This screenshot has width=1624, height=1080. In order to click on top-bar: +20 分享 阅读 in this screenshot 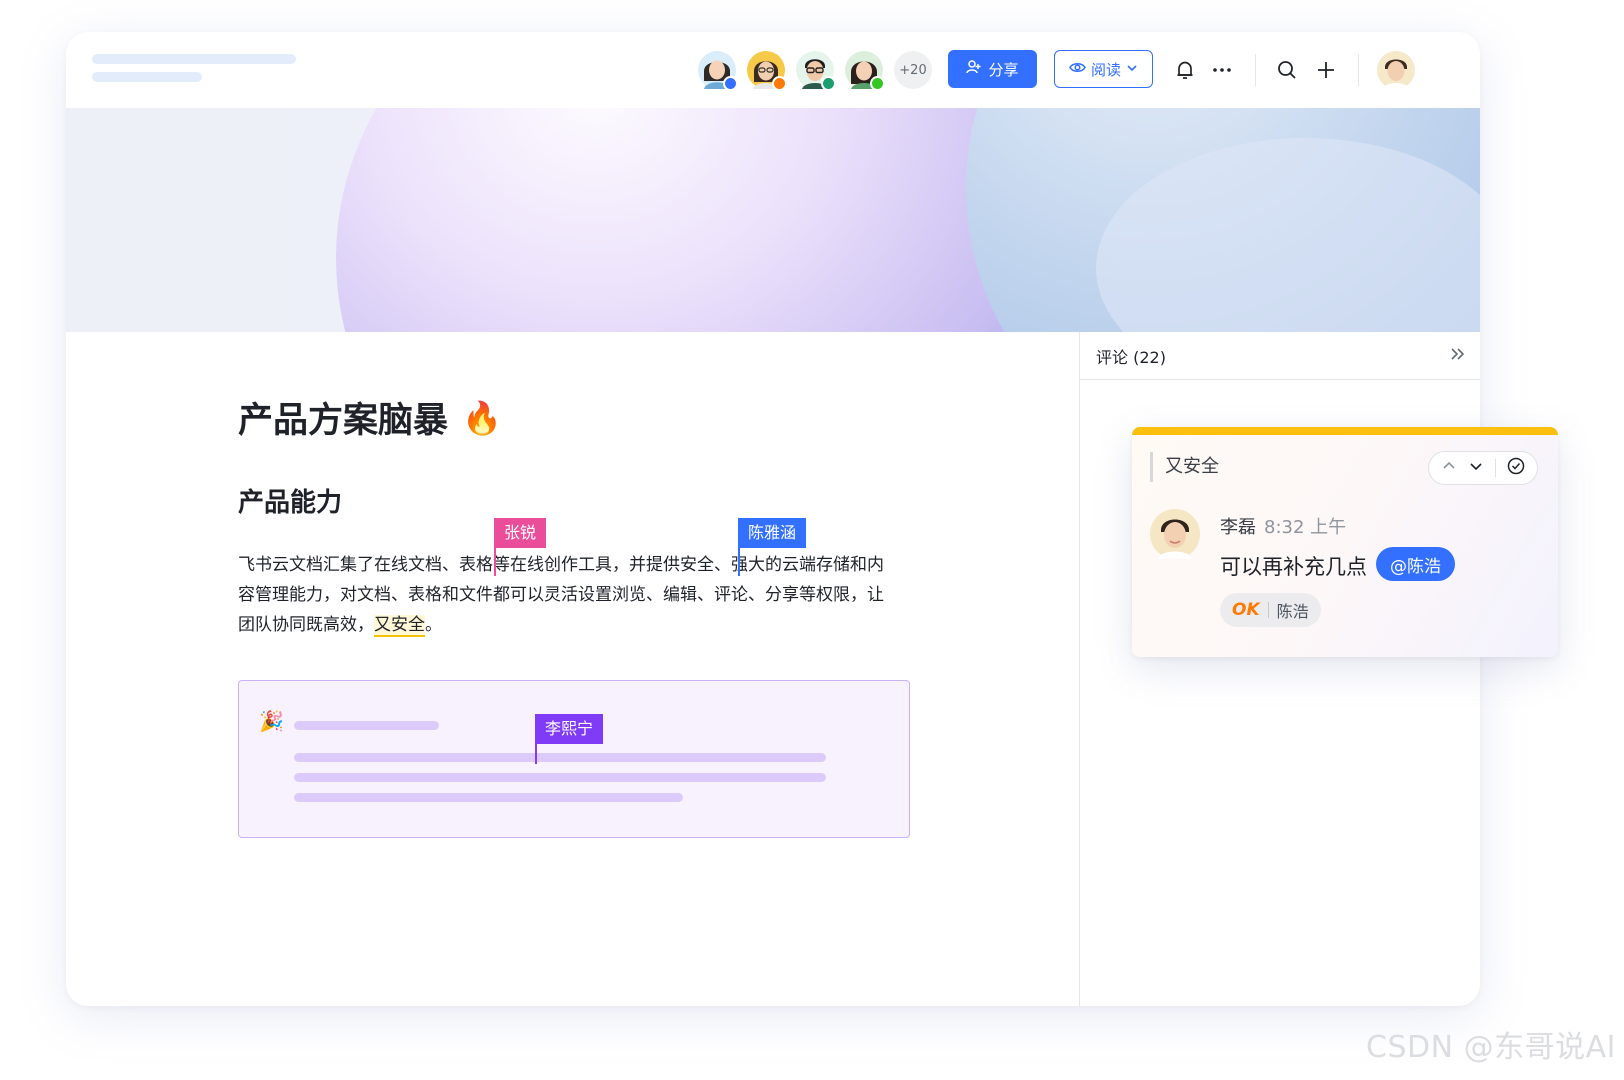, I will do `click(773, 70)`.